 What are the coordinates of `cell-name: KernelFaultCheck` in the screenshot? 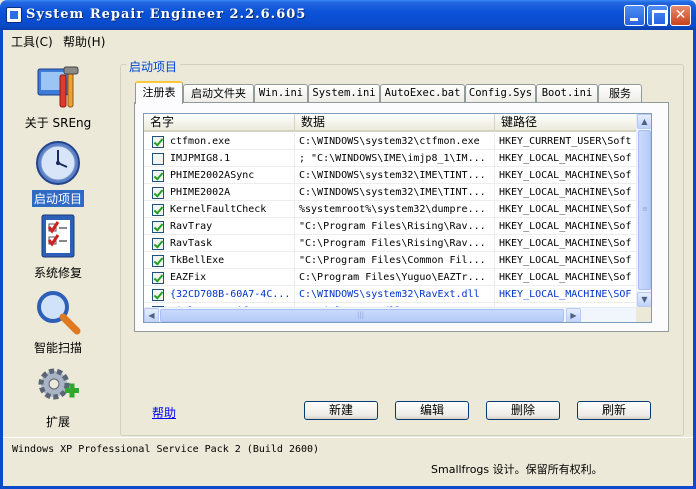 It's located at (219, 209).